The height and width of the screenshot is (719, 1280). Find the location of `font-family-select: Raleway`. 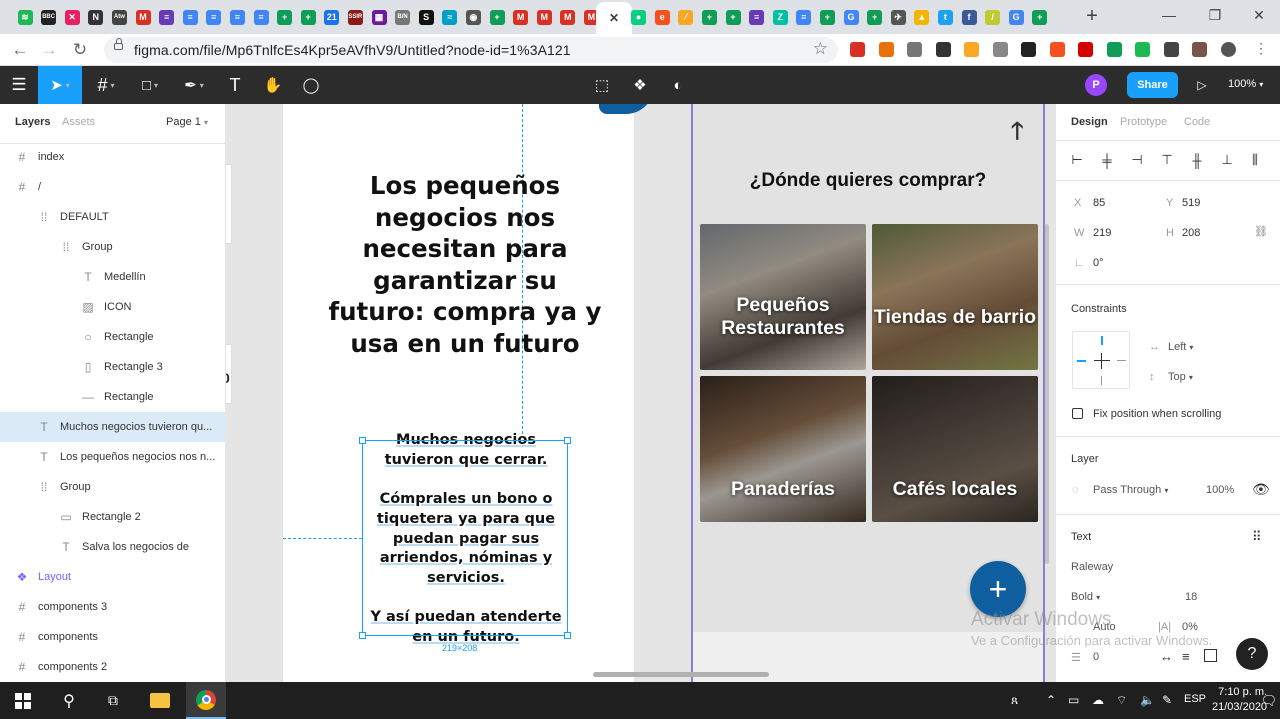

font-family-select: Raleway is located at coordinates (1092, 567).